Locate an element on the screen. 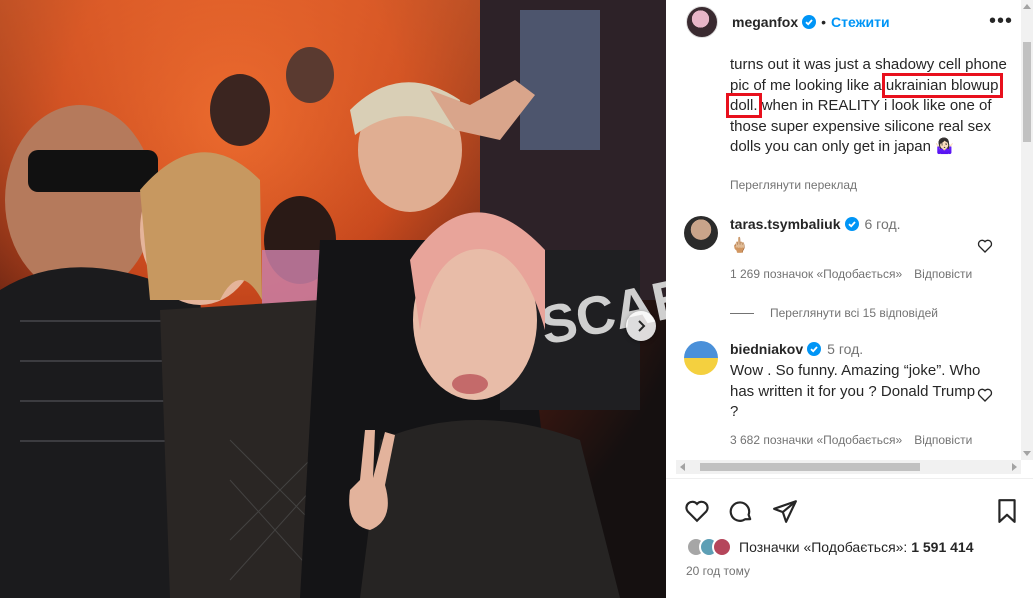 Image resolution: width=1033 pixels, height=598 pixels. more-options-icon: ••• is located at coordinates (1001, 21).